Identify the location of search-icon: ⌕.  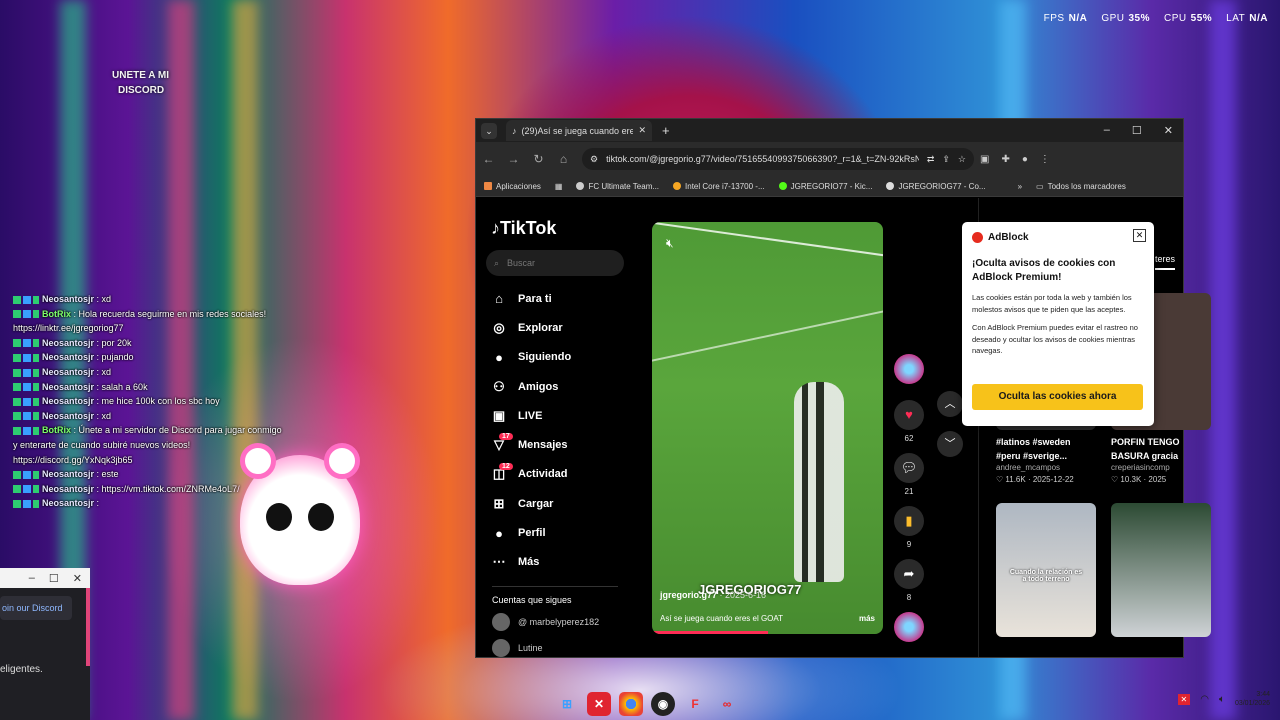
(497, 262).